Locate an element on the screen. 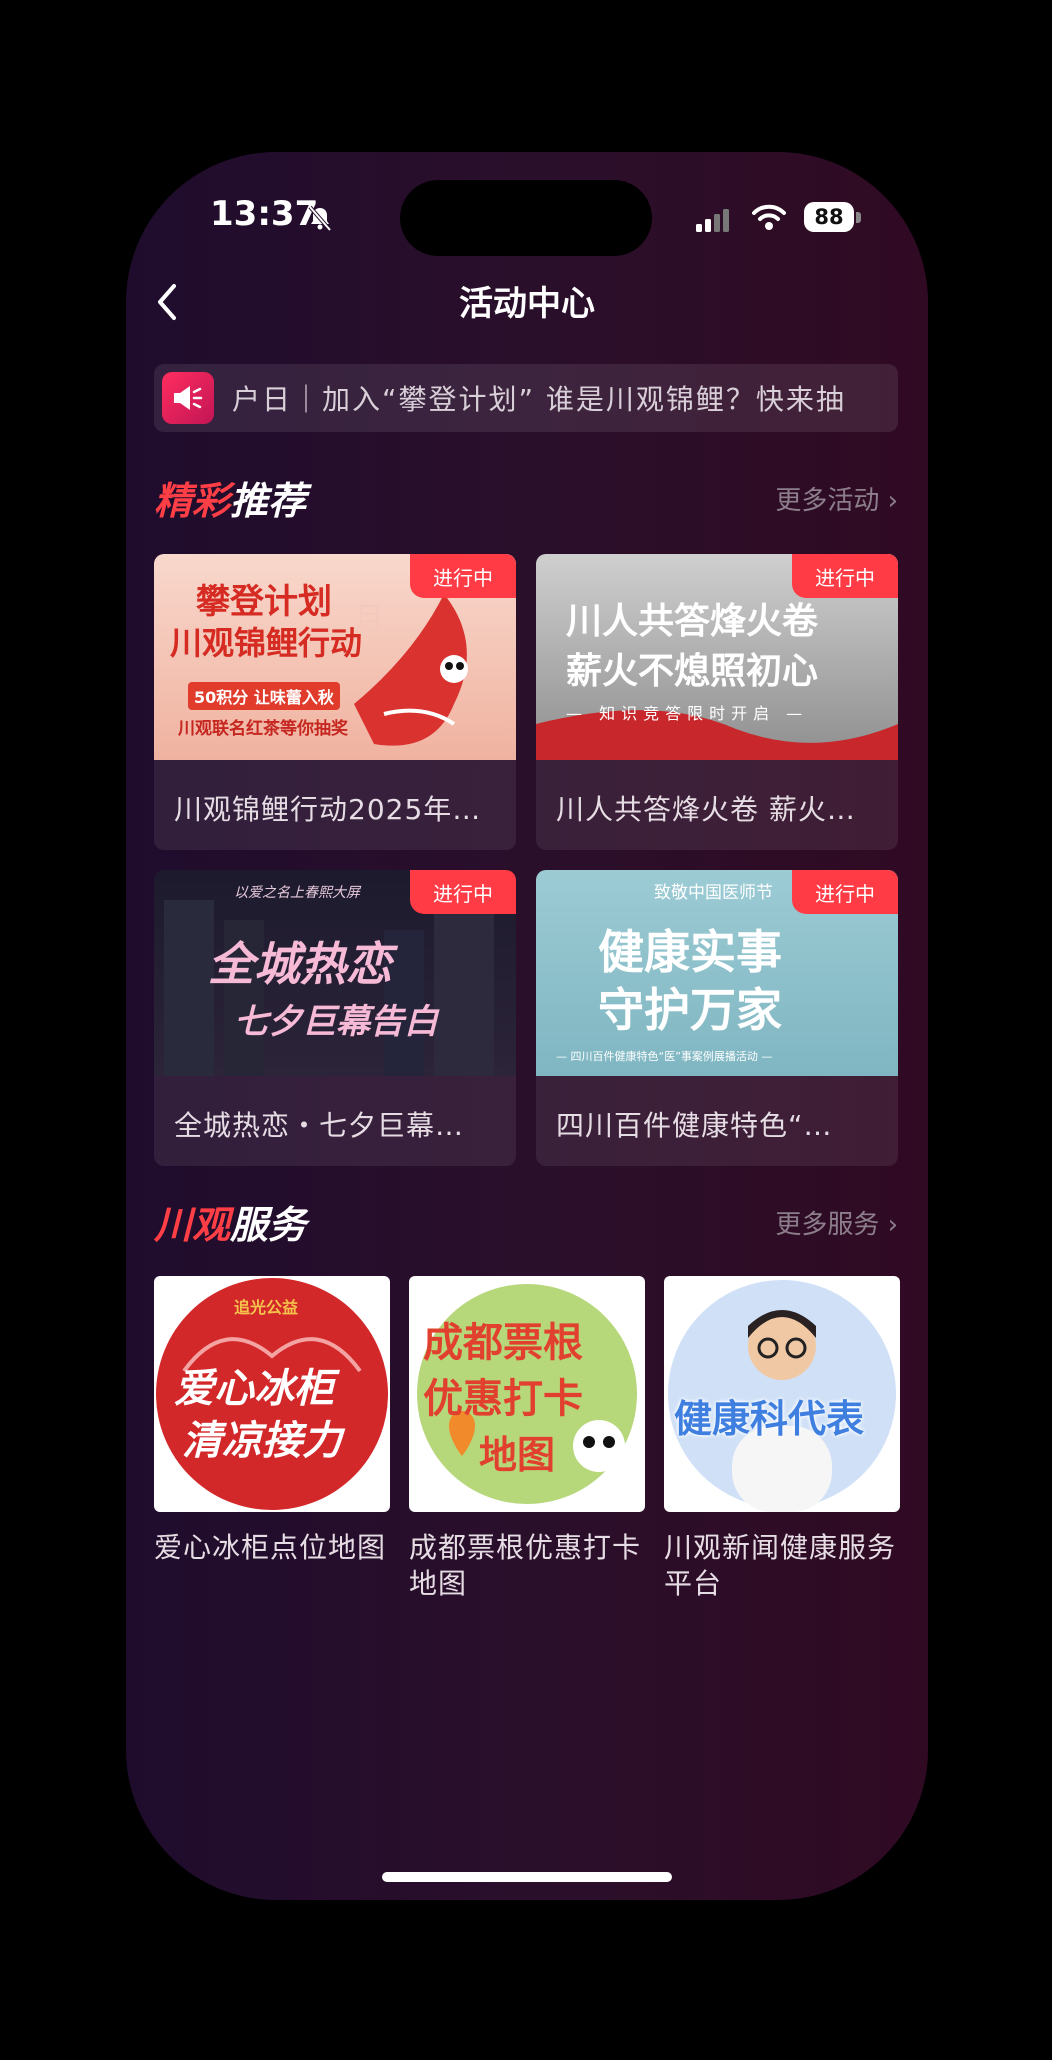 The image size is (1052, 2060). thumb-line: 50积分 让味蕾入秋 is located at coordinates (264, 696).